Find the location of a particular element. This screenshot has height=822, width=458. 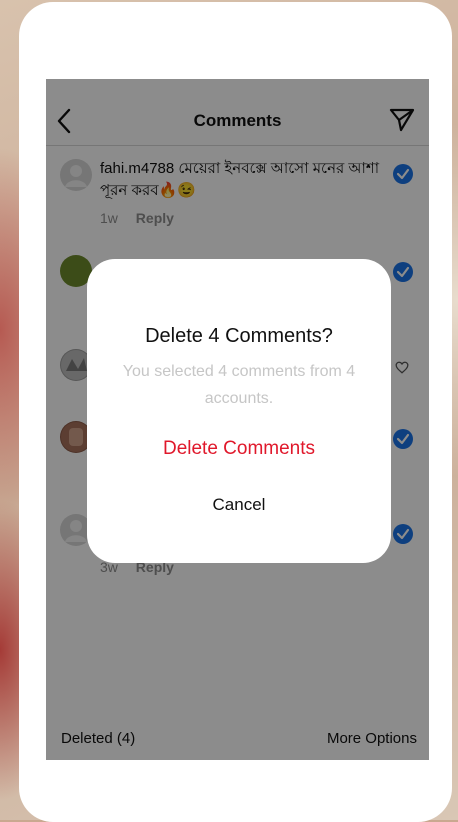

dialog-title: Delete 4 Comments? is located at coordinates (239, 336).